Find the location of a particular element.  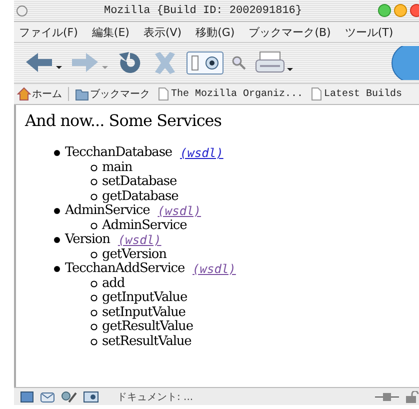

method-name: getDatabase is located at coordinates (140, 197).